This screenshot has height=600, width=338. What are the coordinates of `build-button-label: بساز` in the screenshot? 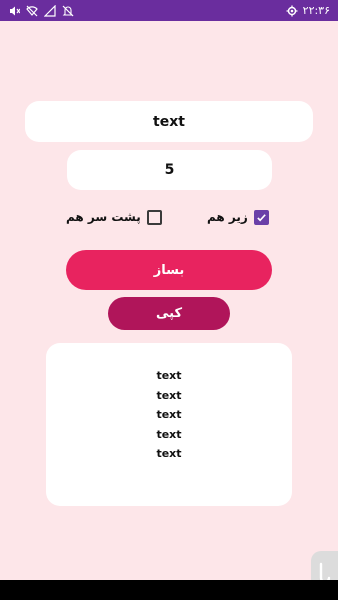 It's located at (169, 270).